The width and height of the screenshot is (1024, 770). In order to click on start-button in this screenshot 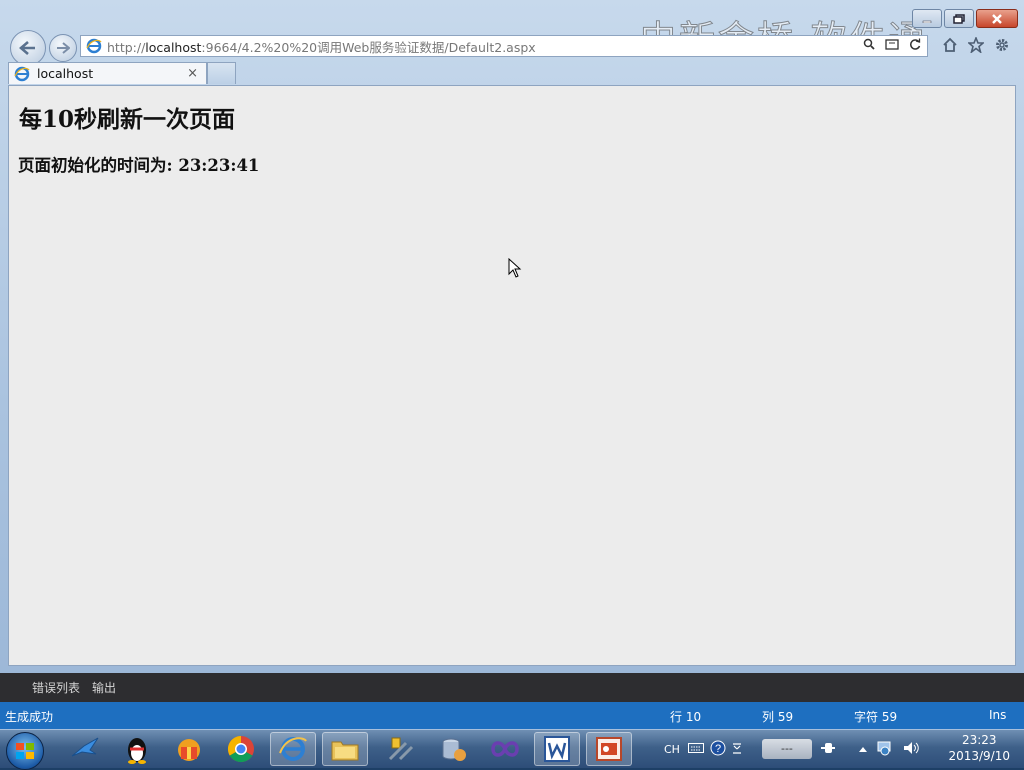, I will do `click(25, 751)`.